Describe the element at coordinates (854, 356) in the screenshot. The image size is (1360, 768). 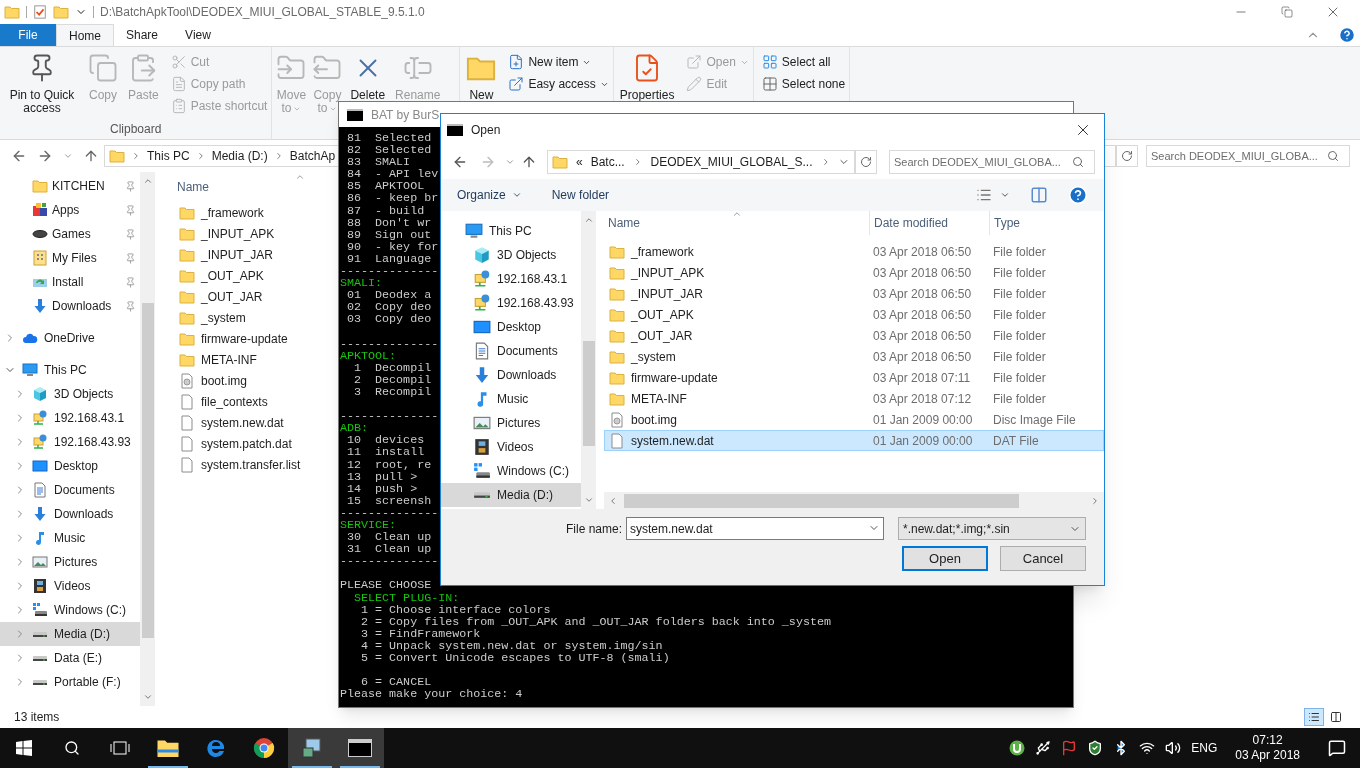
I see `file-row: _system 03 Apr 2018 06:50 File folder` at that location.